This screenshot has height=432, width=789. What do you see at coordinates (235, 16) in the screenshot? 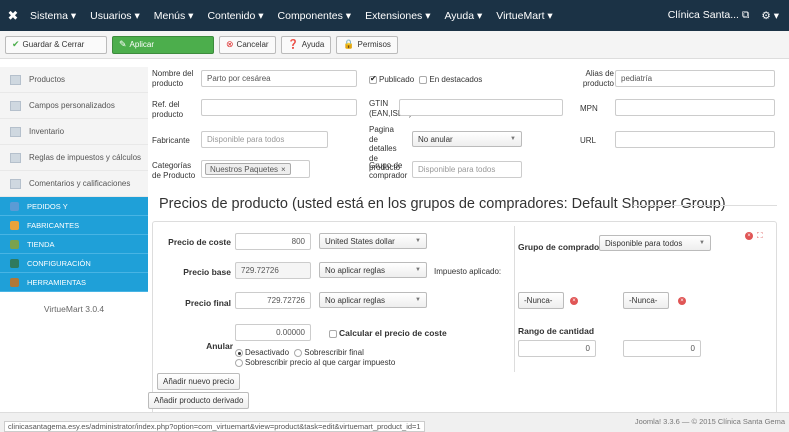
I see `menu-contenido: Contenido ▾` at bounding box center [235, 16].